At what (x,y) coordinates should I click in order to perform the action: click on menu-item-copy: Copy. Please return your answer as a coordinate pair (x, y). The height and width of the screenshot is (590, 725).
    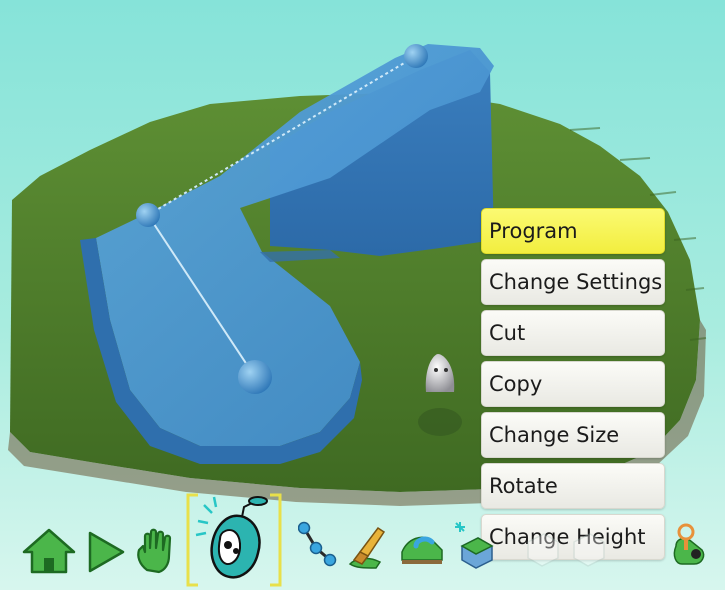
    Looking at the image, I should click on (573, 384).